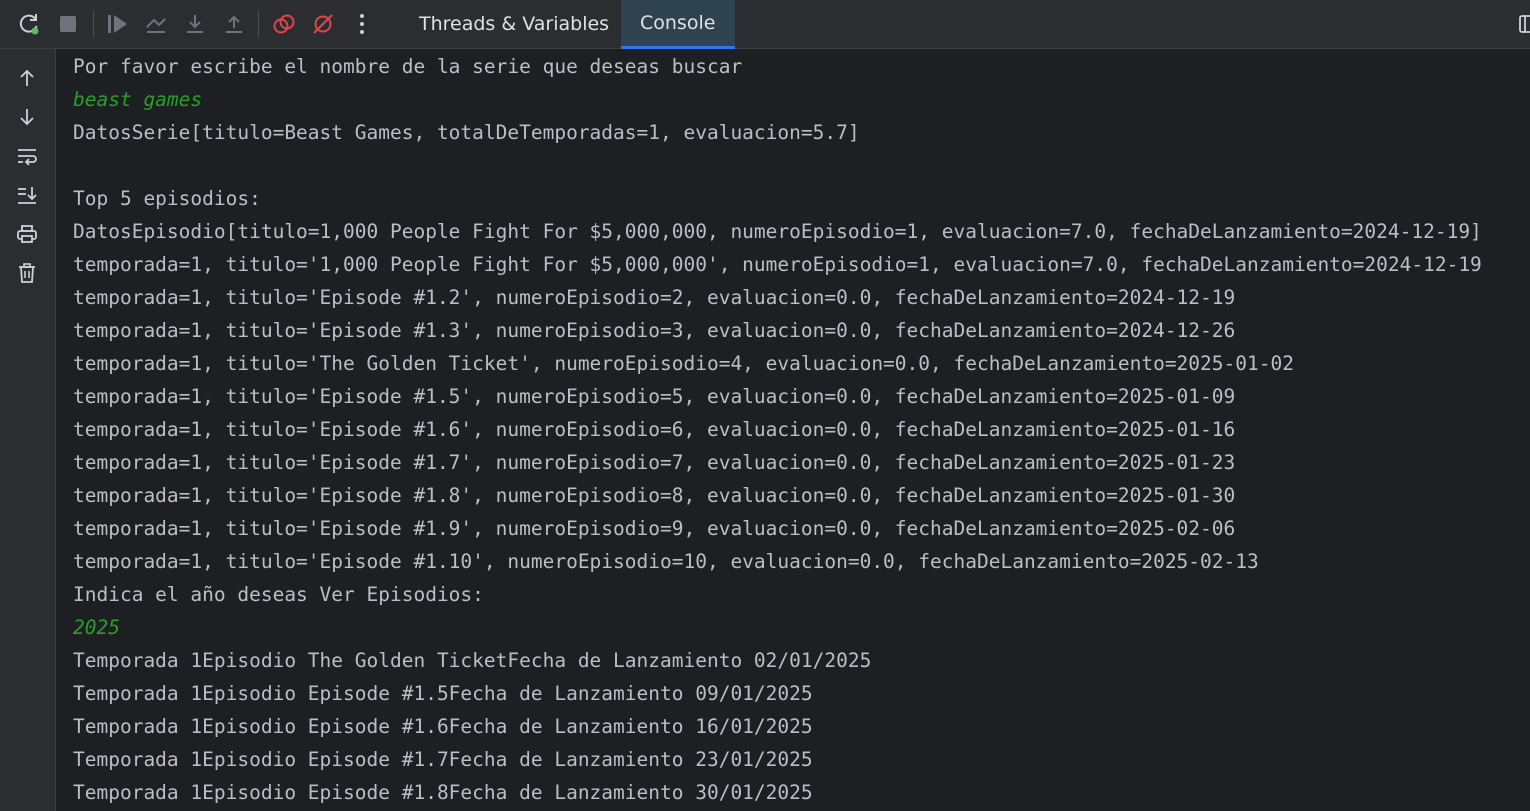 The width and height of the screenshot is (1530, 811). I want to click on clear-console-icon, so click(27, 273).